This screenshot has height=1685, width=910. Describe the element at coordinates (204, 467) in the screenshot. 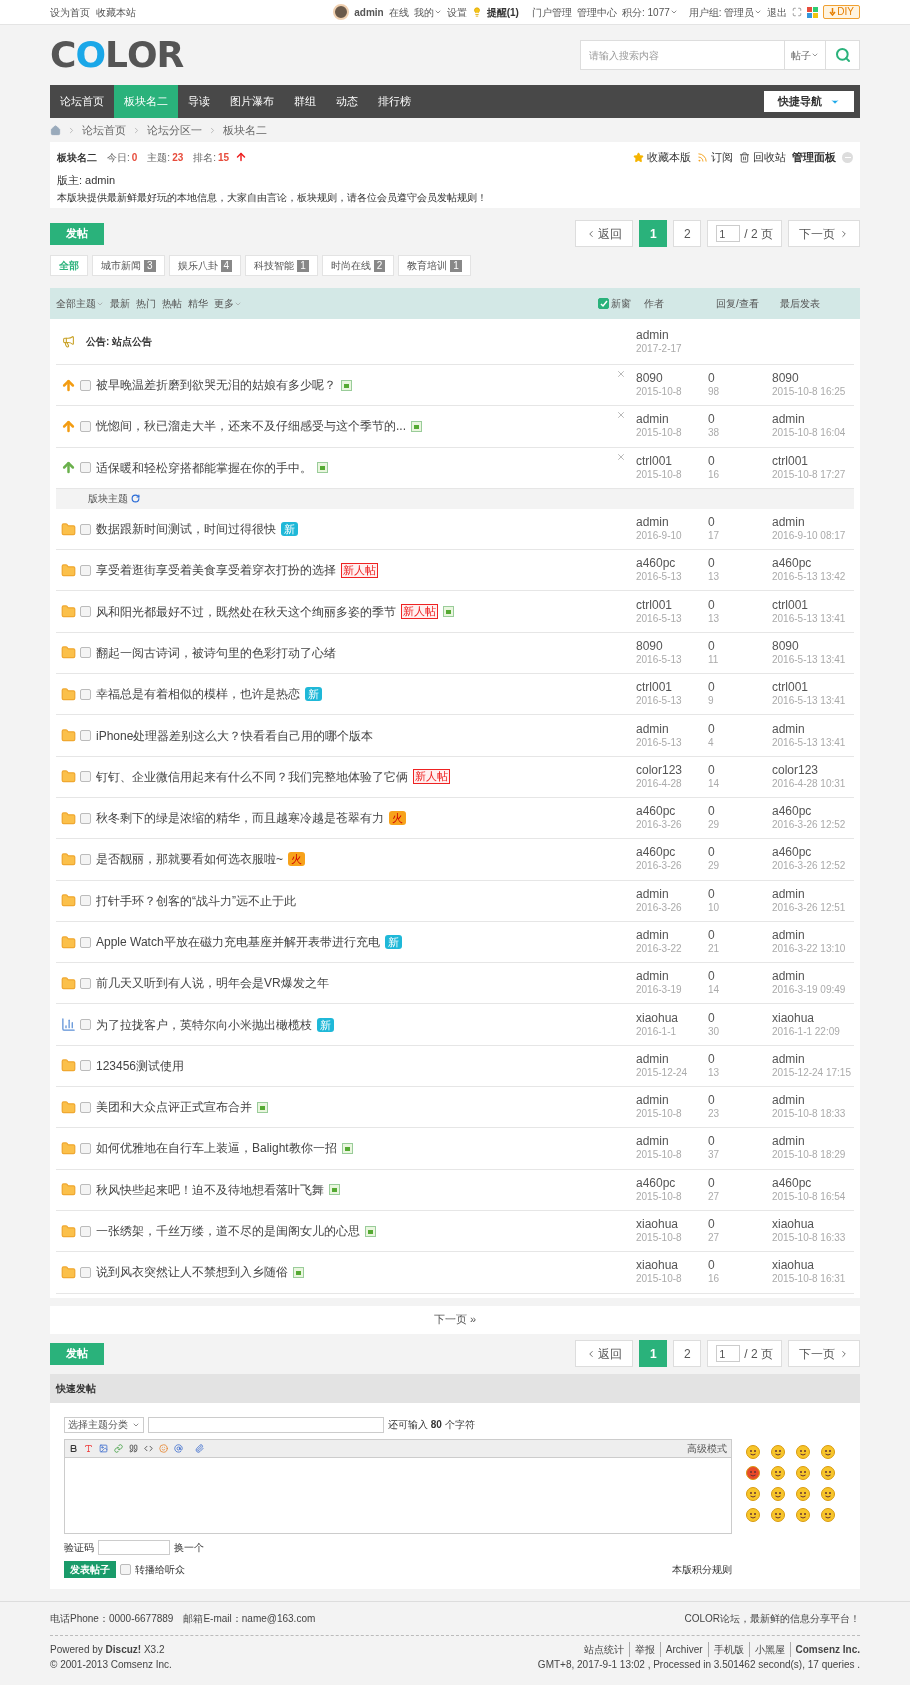

I see `thread-title: 适保暖和轻松穿搭都能掌握在你的手中。` at that location.